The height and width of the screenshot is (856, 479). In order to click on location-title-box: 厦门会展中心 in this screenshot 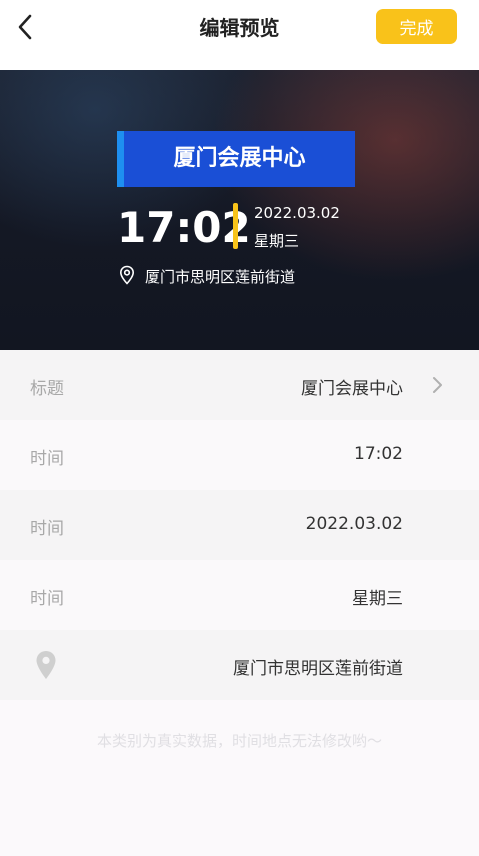, I will do `click(236, 159)`.